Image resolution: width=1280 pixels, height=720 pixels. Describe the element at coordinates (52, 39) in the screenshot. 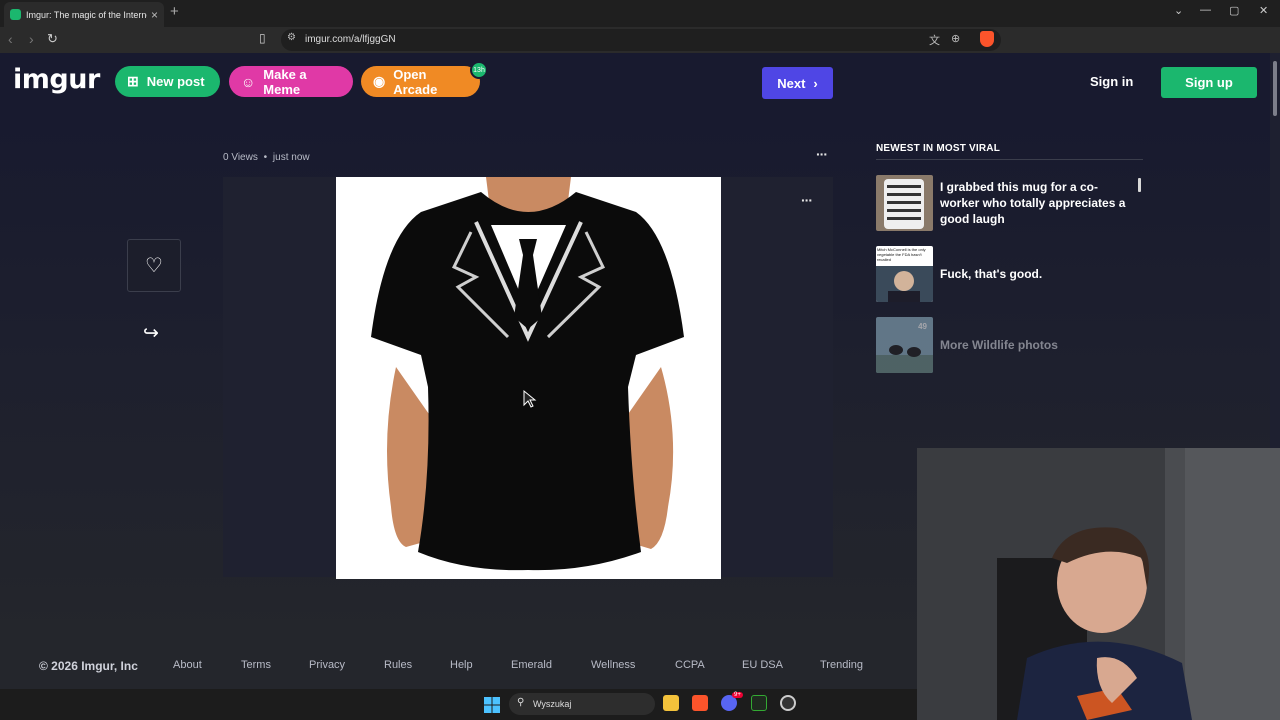

I see `reload-icon: ↻` at that location.